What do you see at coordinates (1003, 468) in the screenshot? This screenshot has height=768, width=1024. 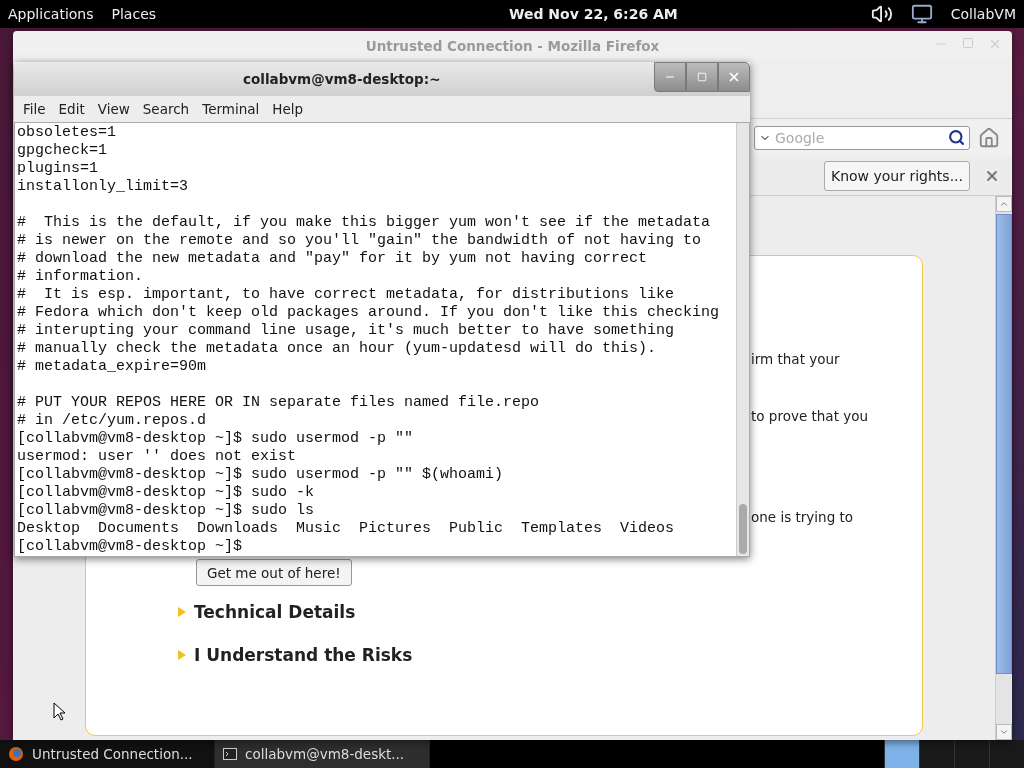 I see `scrollbar` at bounding box center [1003, 468].